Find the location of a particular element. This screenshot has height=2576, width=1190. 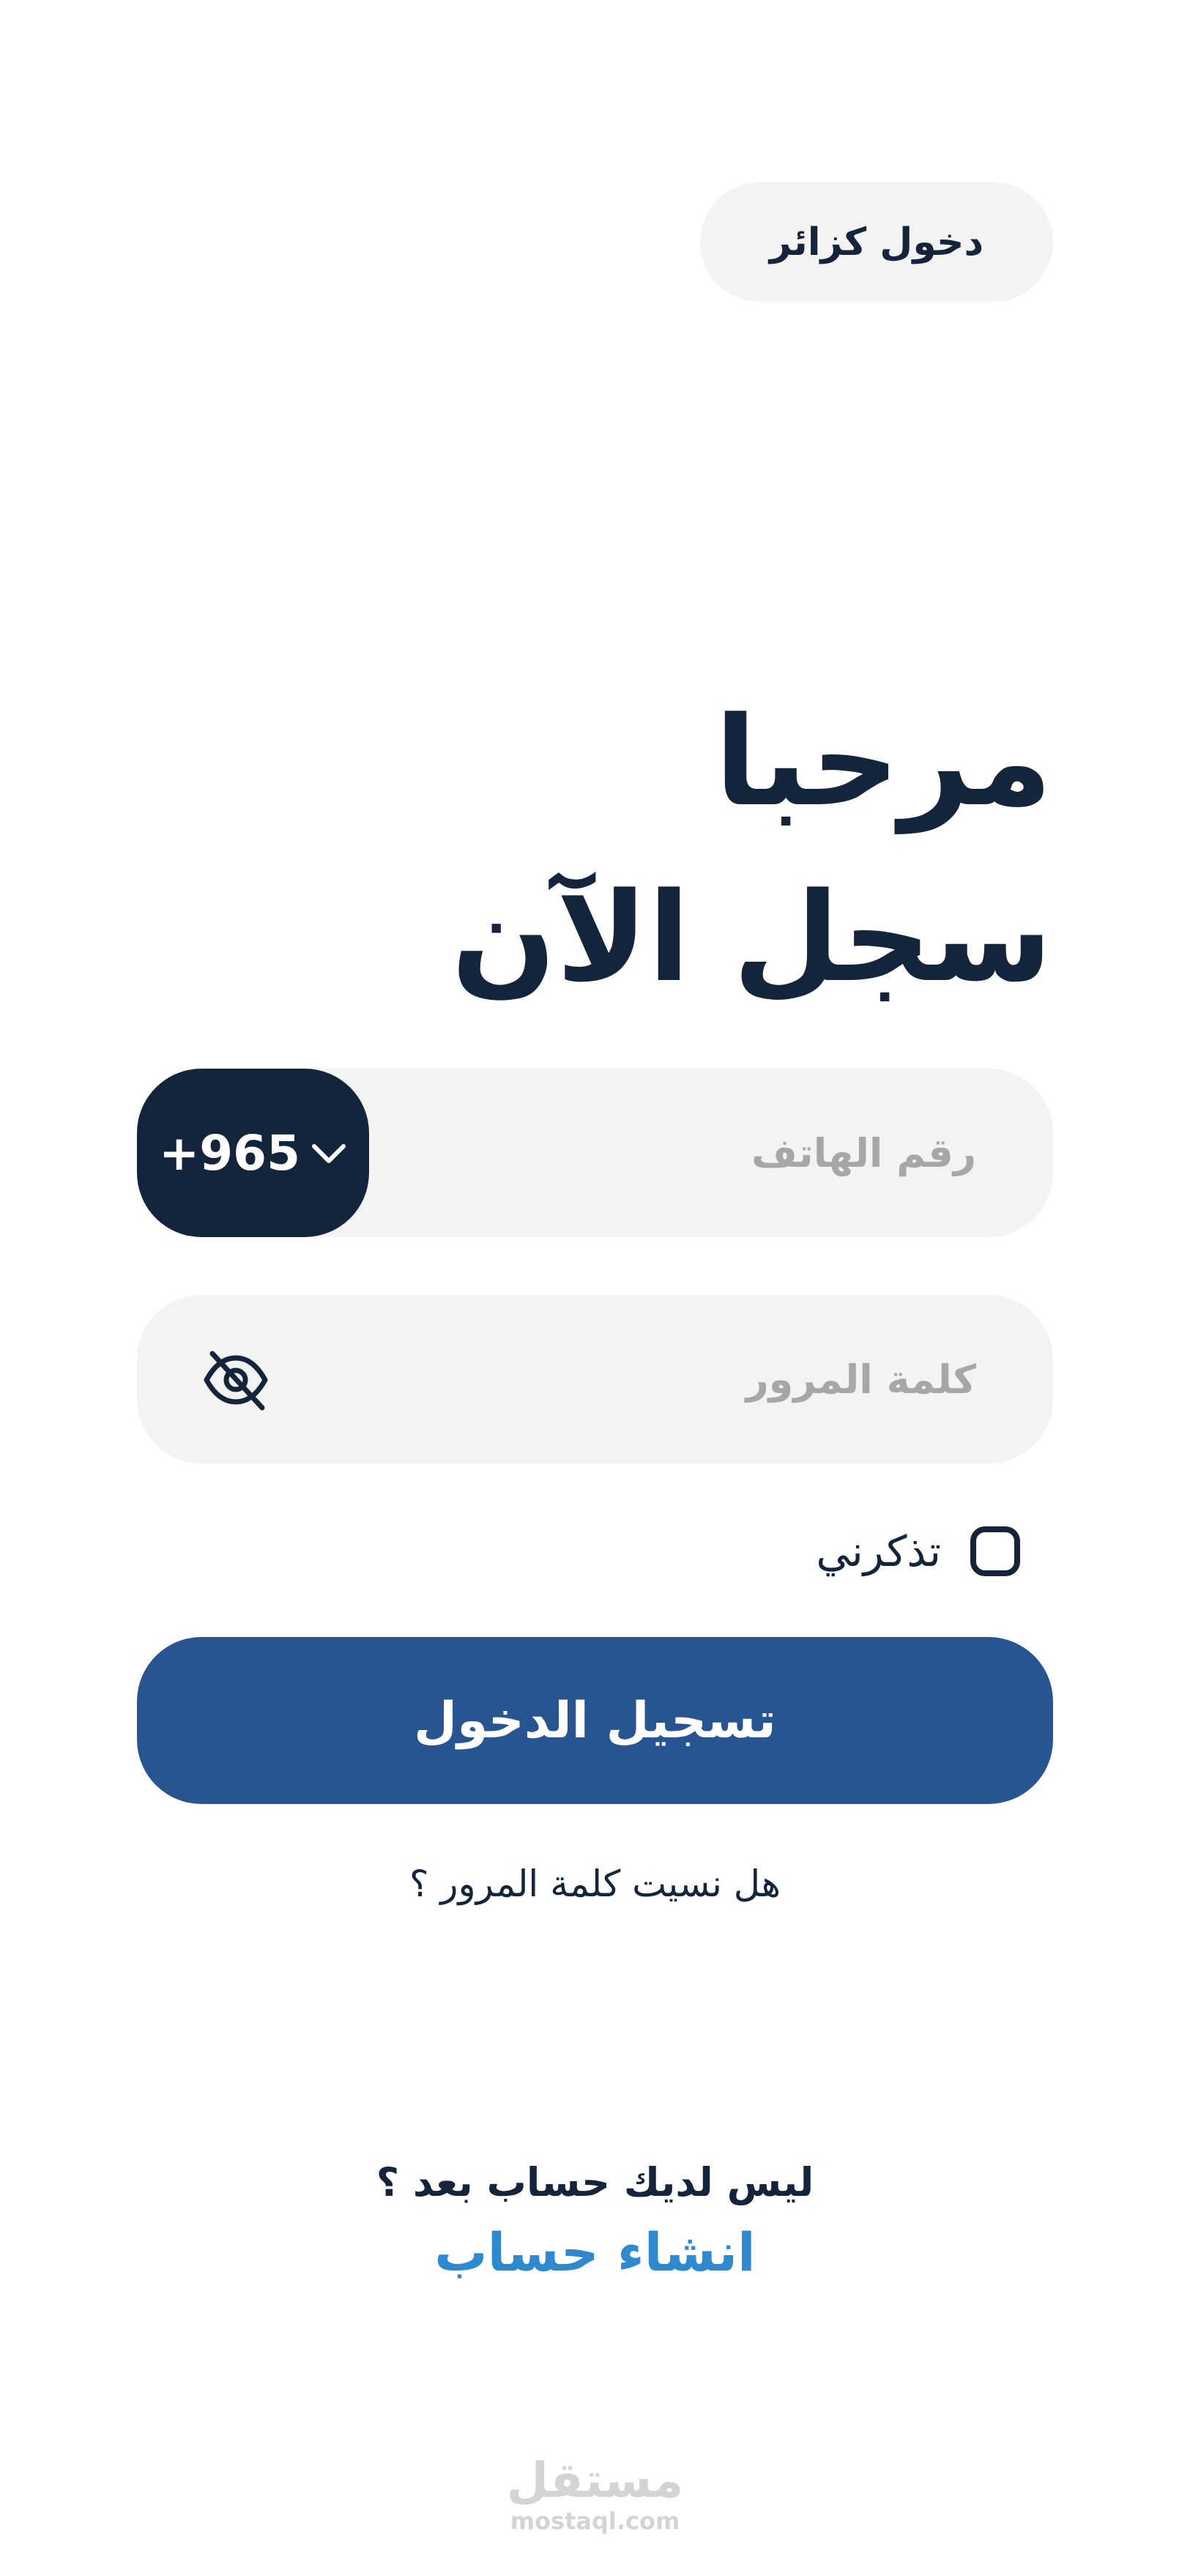

page-title: مرحبا سجل الآن is located at coordinates (613, 849).